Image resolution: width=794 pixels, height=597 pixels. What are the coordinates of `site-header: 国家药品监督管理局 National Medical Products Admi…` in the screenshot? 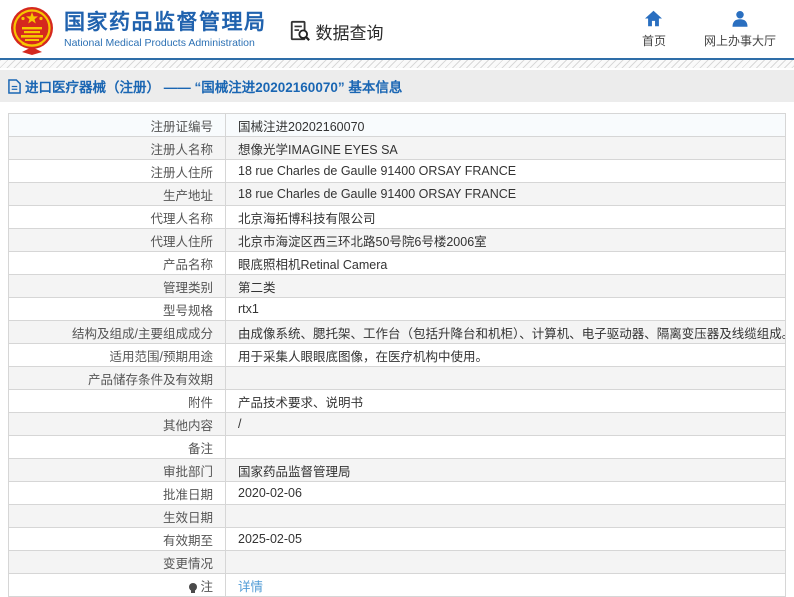 It's located at (397, 30).